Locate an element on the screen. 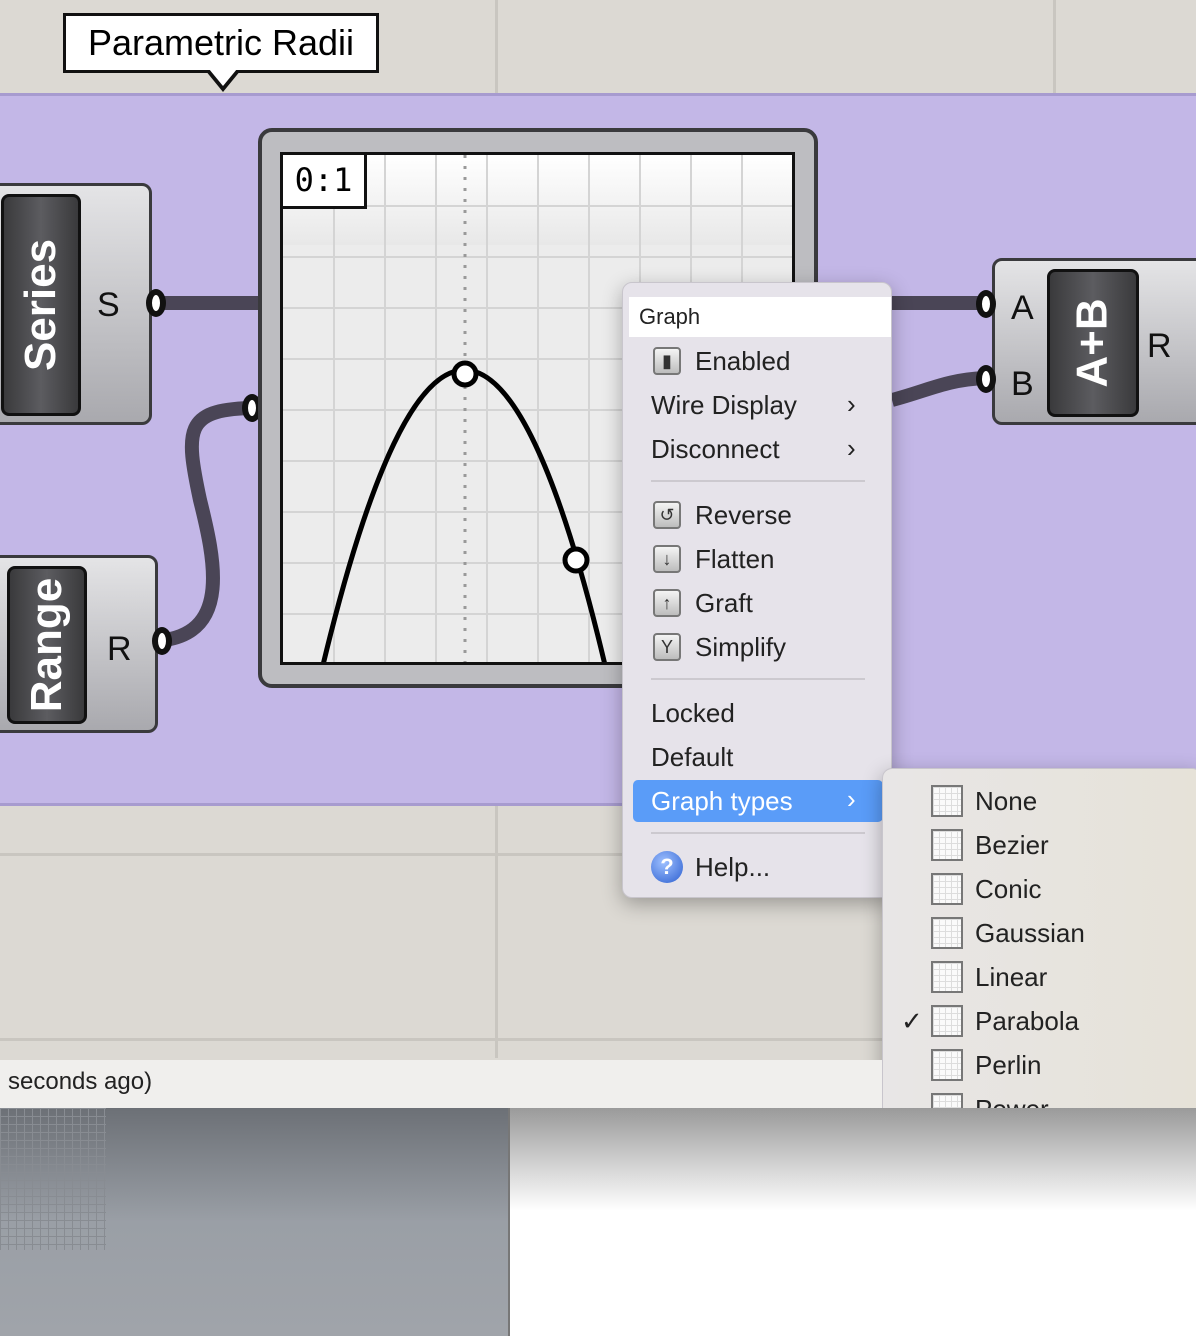  menu-item-wire-display: Wire Display is located at coordinates (724, 405).